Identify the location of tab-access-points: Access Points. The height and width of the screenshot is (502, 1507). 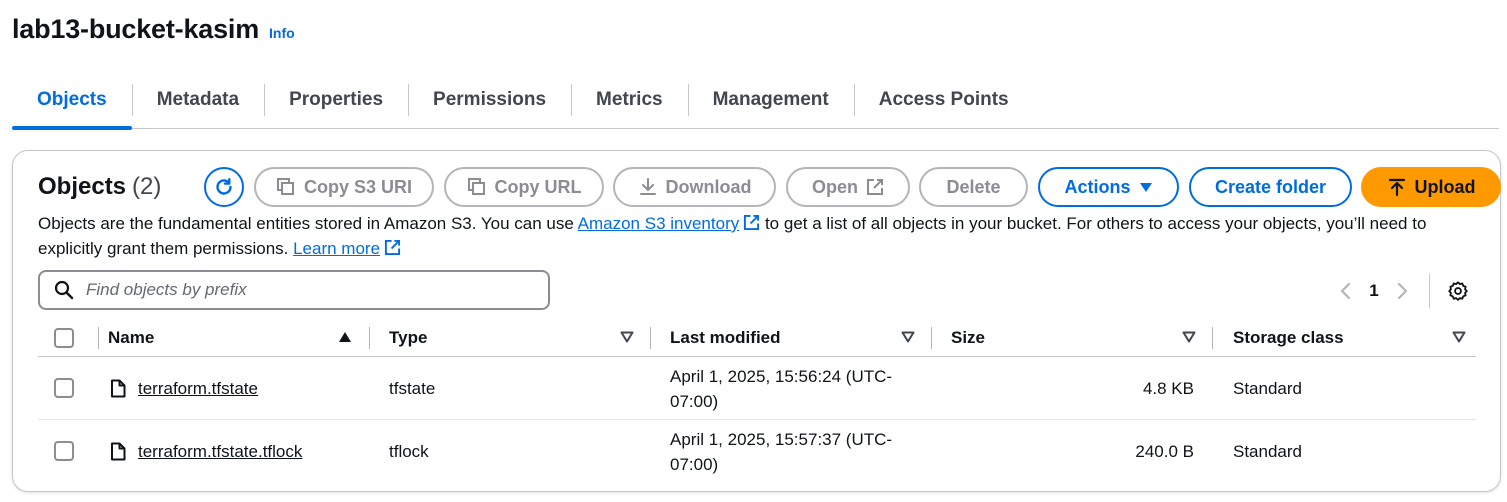
(943, 100).